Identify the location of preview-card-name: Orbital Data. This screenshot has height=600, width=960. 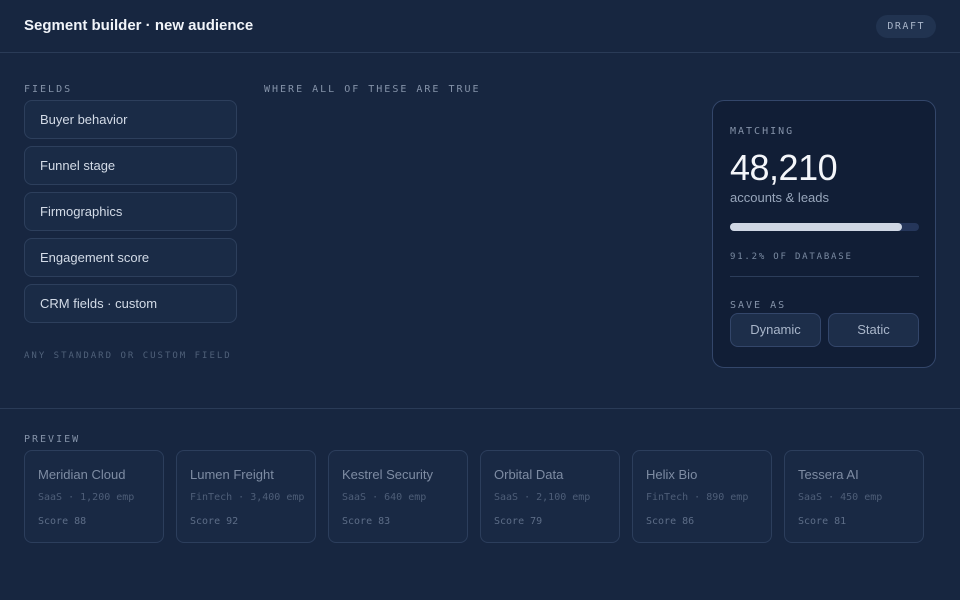
(529, 474).